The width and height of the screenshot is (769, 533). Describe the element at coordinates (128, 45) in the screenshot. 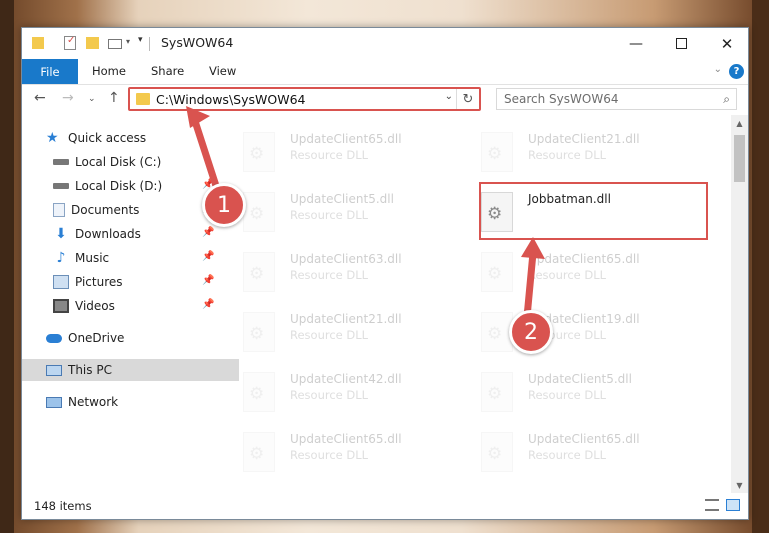

I see `chevron-down-icon: ▾` at that location.